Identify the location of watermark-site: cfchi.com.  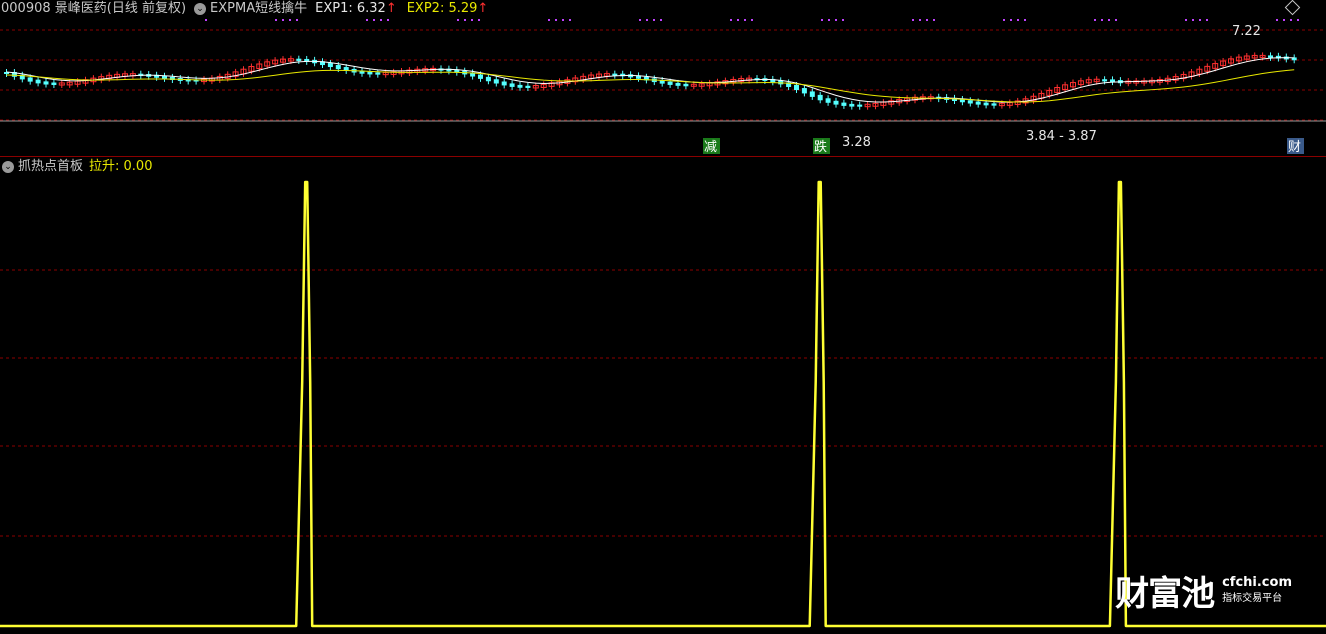
(1257, 582).